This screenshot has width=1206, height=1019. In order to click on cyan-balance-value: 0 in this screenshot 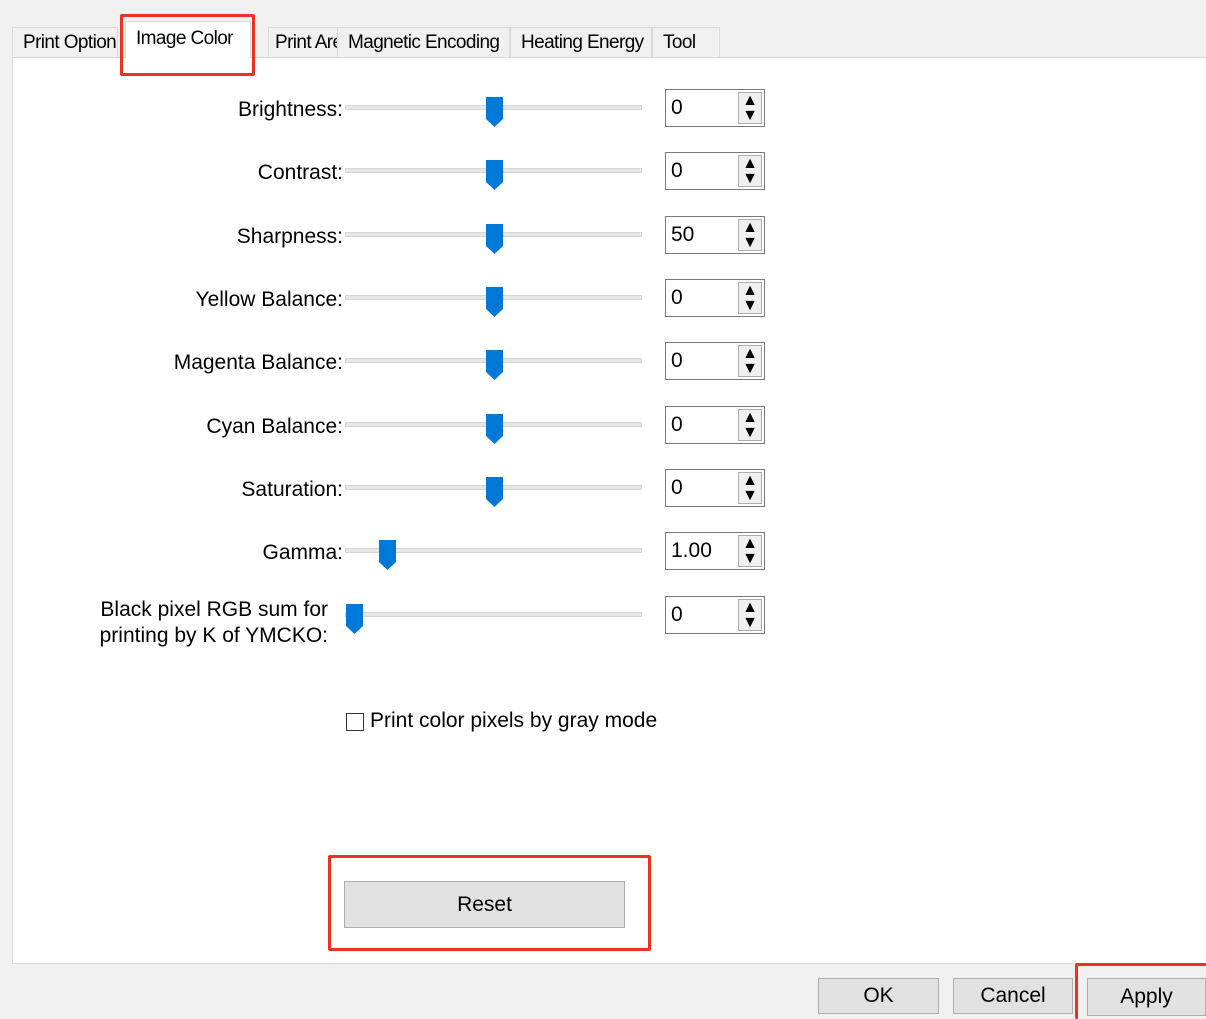, I will do `click(677, 425)`.